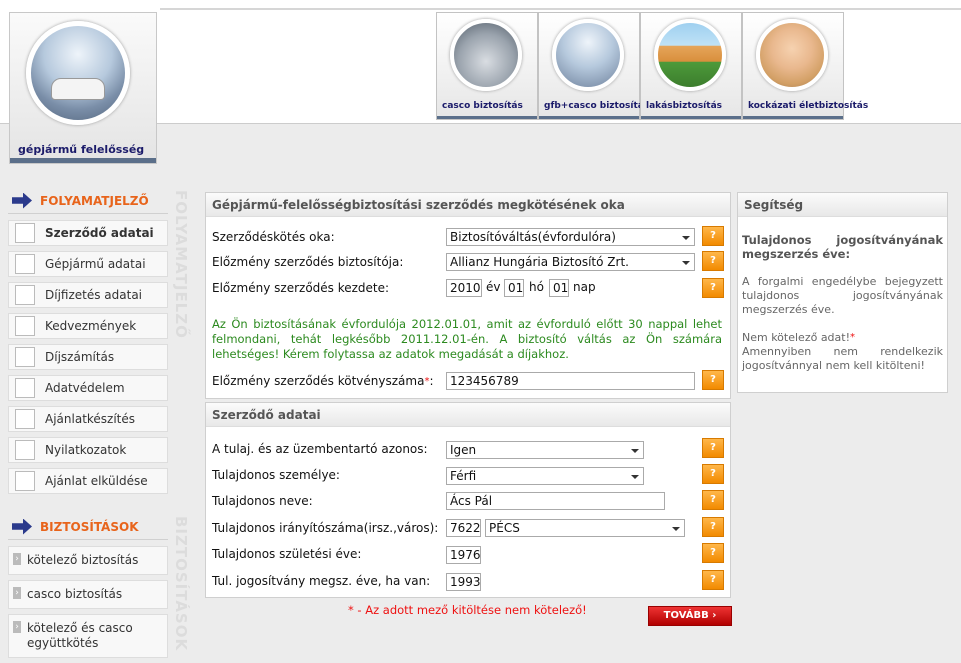 This screenshot has height=663, width=961. What do you see at coordinates (570, 381) in the screenshot?
I see `policy-number-input: 123456789` at bounding box center [570, 381].